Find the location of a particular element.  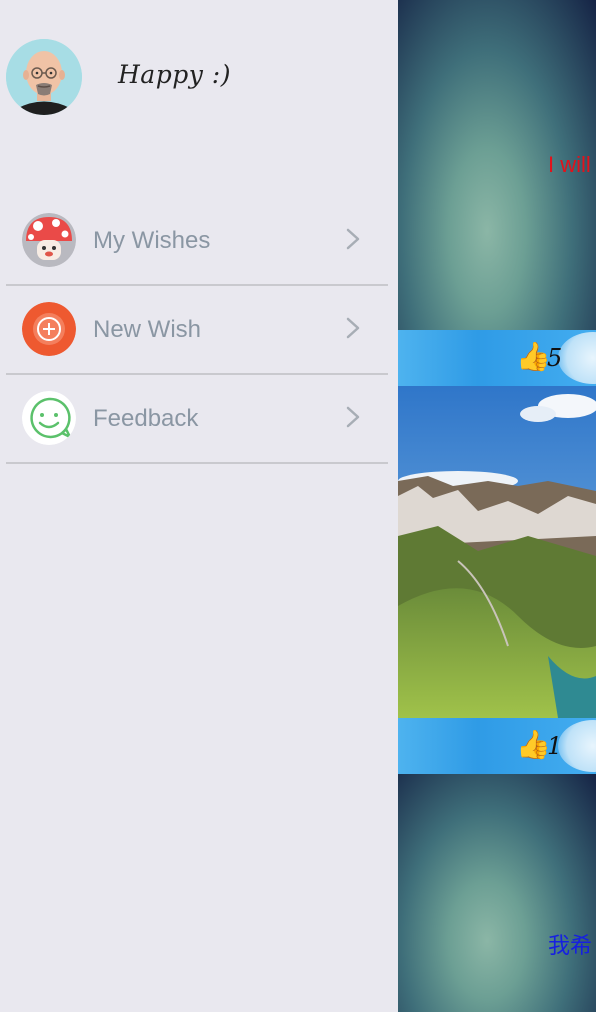

like-count: 5 is located at coordinates (555, 358).